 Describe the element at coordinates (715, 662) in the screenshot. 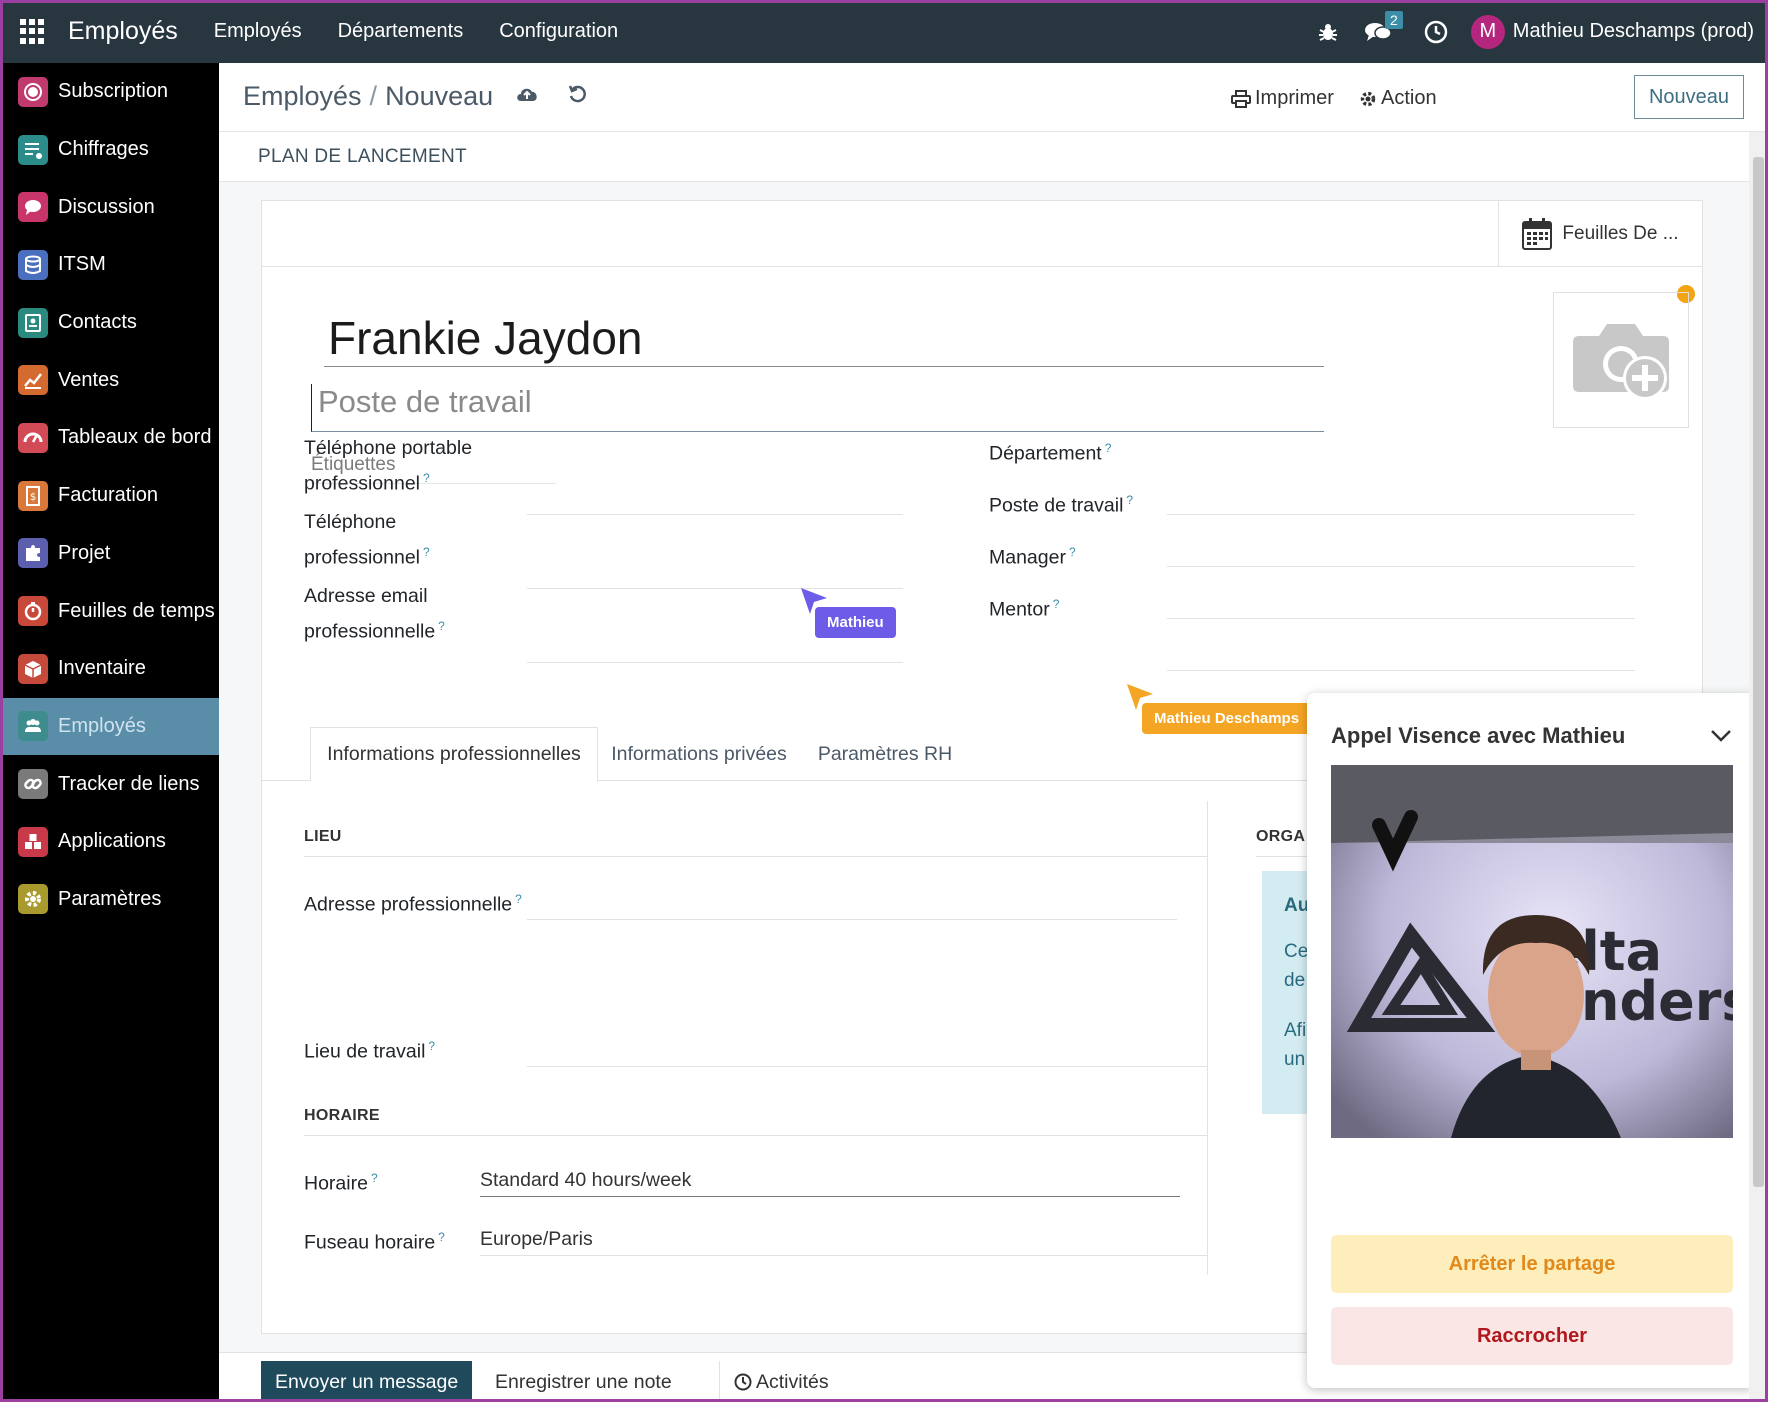

I see `work-email-input` at that location.